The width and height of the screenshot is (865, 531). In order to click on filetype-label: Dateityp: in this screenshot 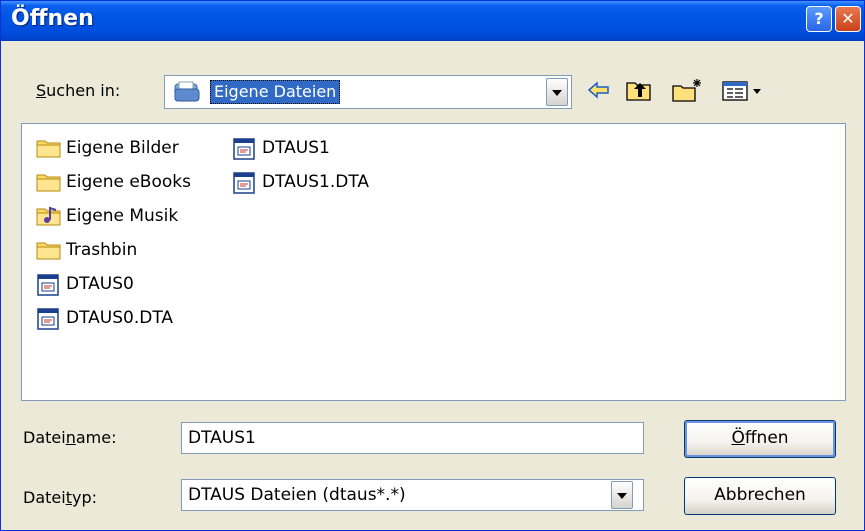, I will do `click(60, 497)`.